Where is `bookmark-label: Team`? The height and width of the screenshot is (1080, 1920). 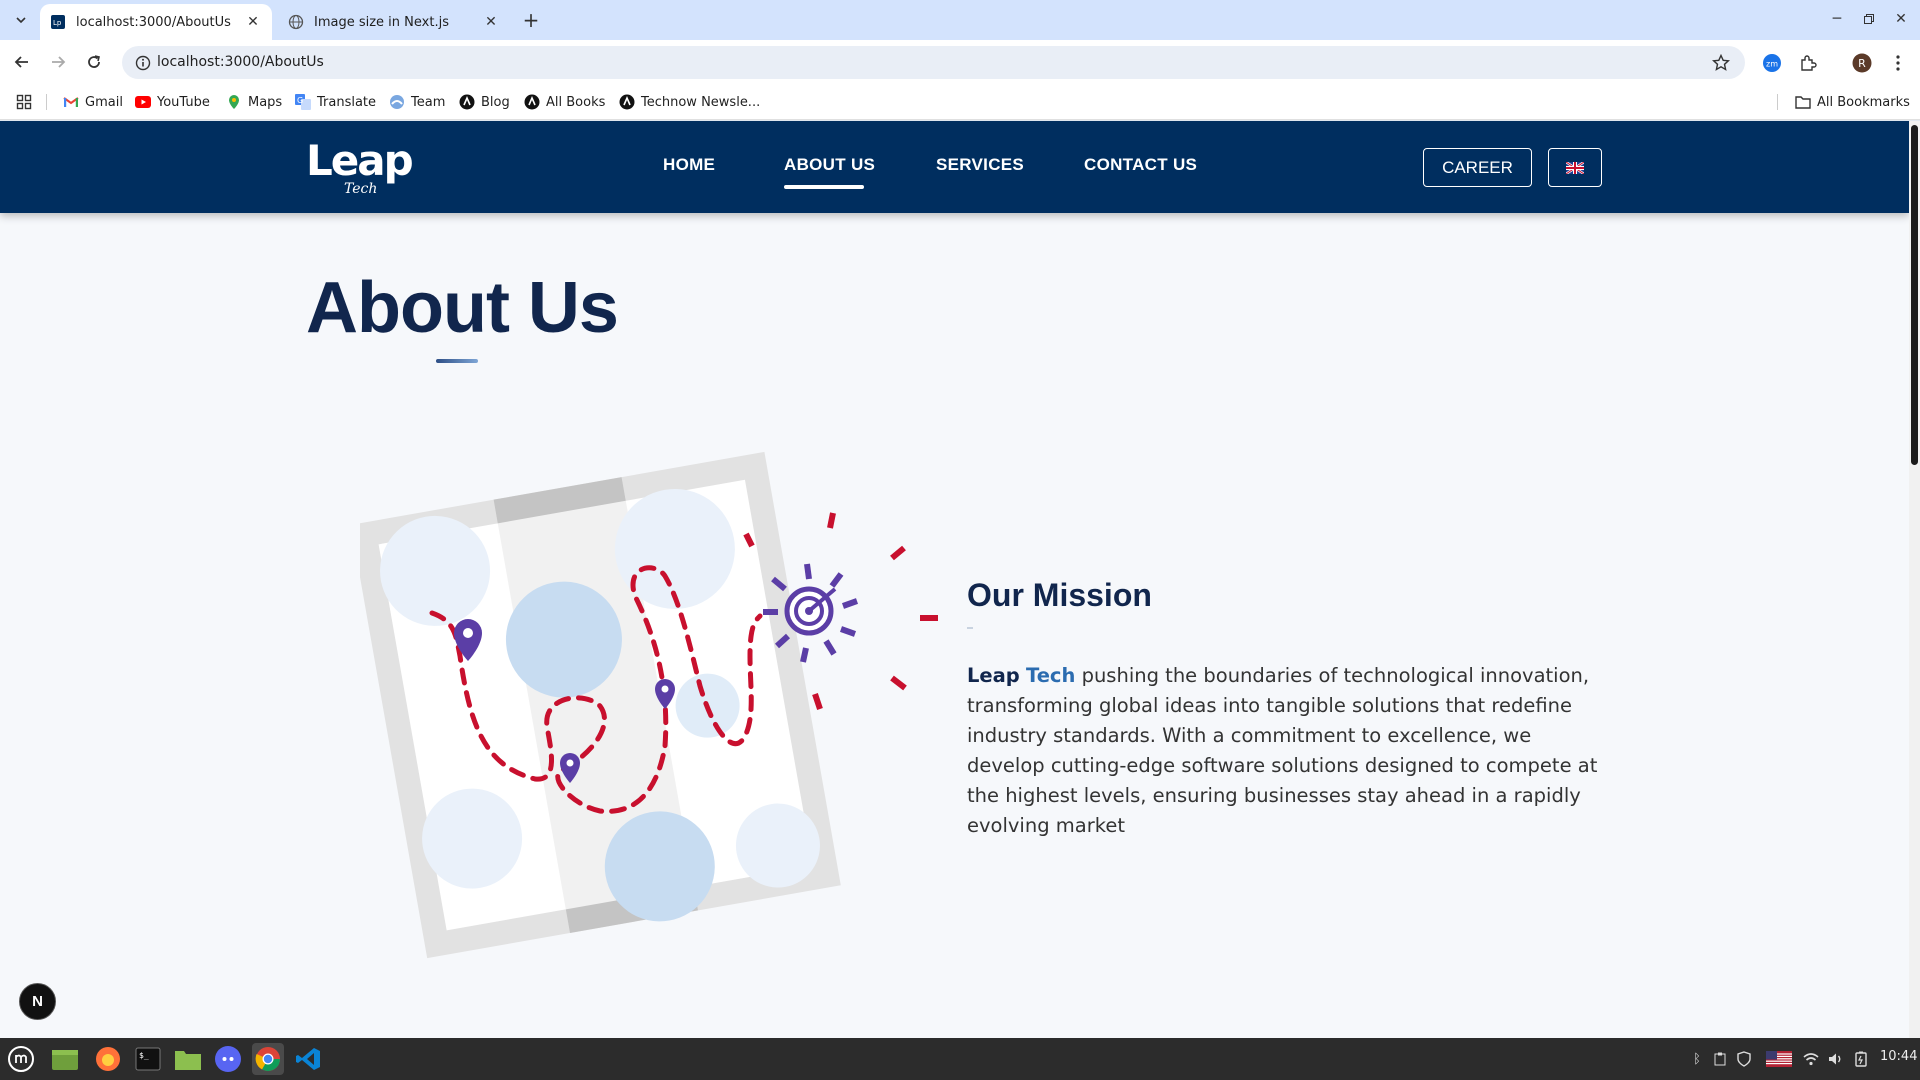 bookmark-label: Team is located at coordinates (428, 102).